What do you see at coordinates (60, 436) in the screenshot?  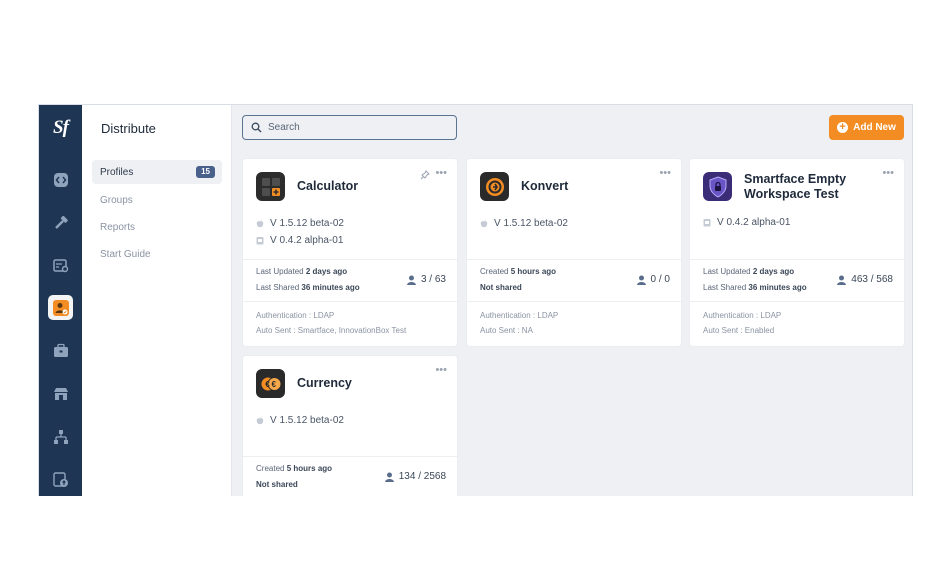 I see `hierarchy-icon` at bounding box center [60, 436].